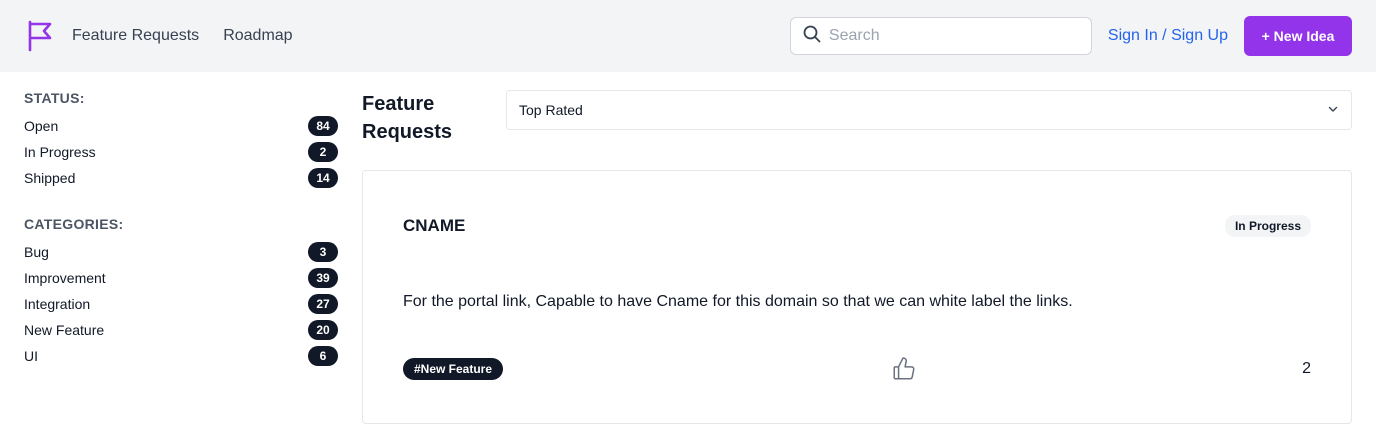  What do you see at coordinates (36, 252) in the screenshot?
I see `category-label: Bug` at bounding box center [36, 252].